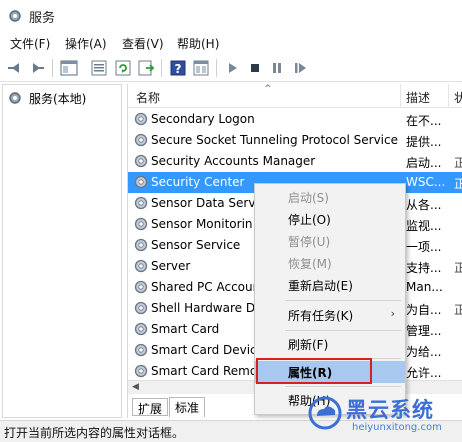 This screenshot has height=442, width=462. Describe the element at coordinates (15, 68) in the screenshot. I see `back-arrow-icon` at that location.